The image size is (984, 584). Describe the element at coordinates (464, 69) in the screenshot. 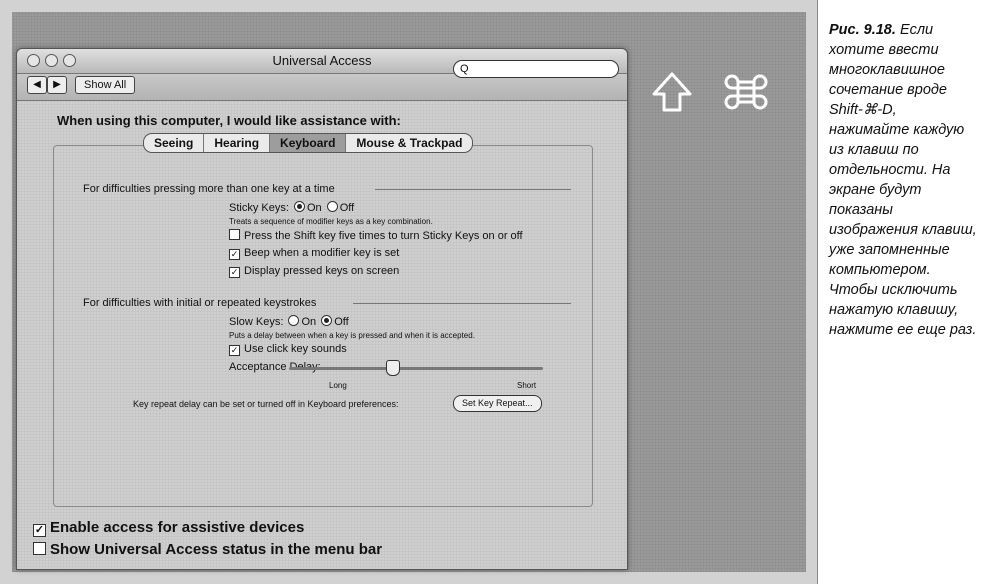

I see `magnifier-icon: Q` at that location.